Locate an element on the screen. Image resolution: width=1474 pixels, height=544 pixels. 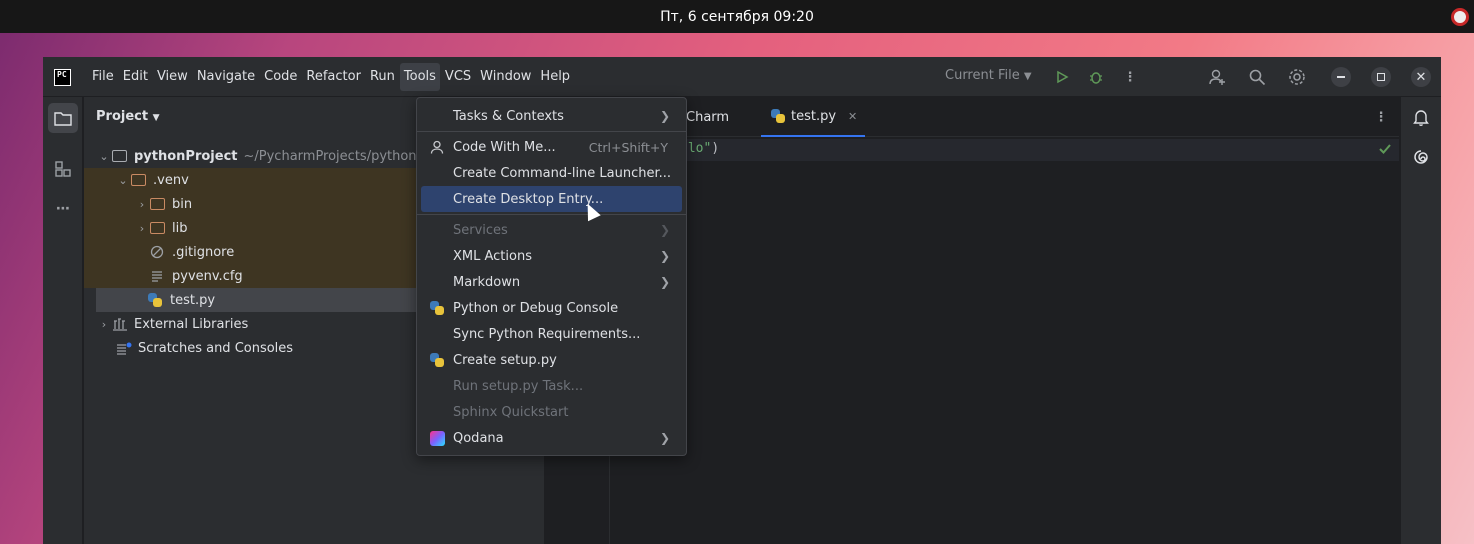
menu-refactor: Refactor is located at coordinates (333, 77).